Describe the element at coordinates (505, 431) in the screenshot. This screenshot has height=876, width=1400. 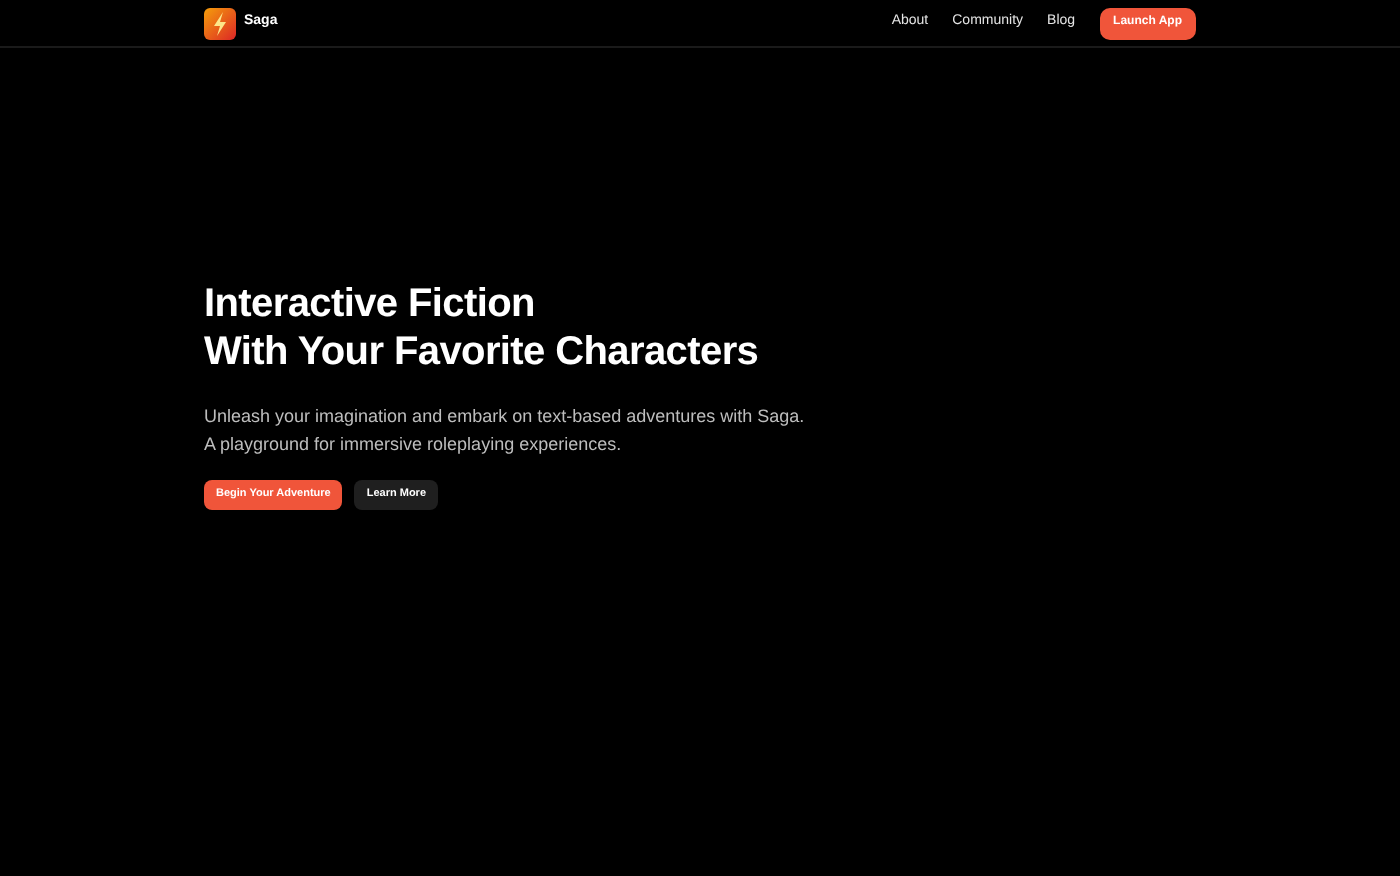
I see `hero-description: Unleash your imagination and embark on text-based adventures with Saga. A playground for immersive roleplaying experiences.` at that location.